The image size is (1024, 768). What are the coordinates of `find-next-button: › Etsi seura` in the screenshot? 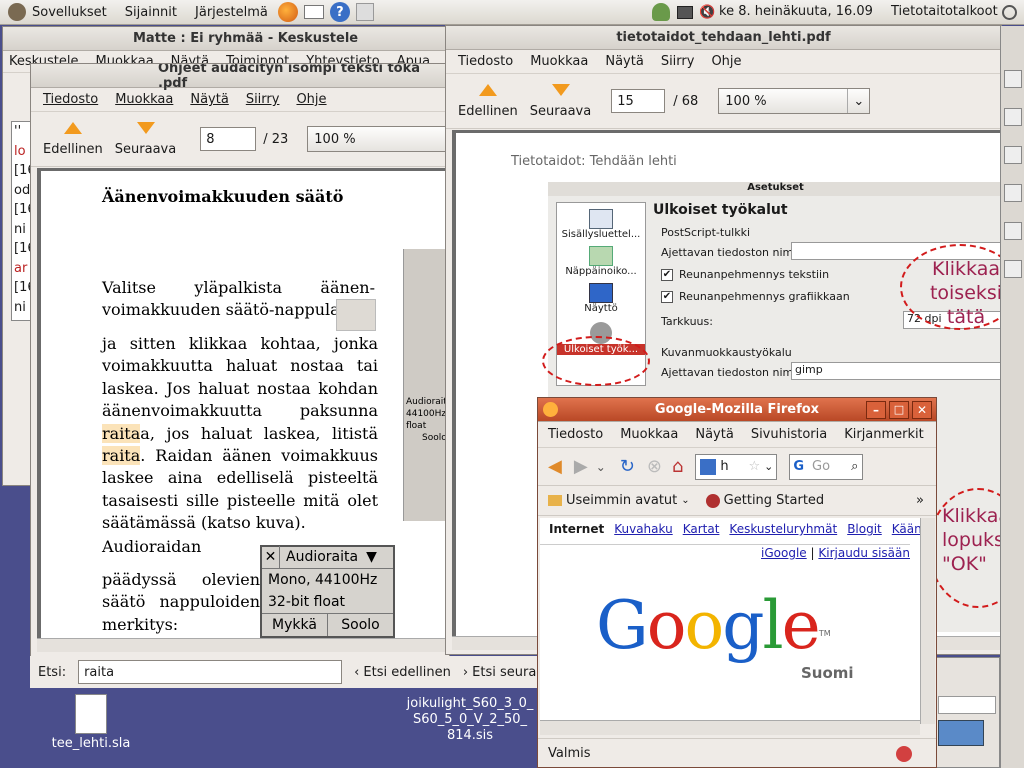 It's located at (500, 672).